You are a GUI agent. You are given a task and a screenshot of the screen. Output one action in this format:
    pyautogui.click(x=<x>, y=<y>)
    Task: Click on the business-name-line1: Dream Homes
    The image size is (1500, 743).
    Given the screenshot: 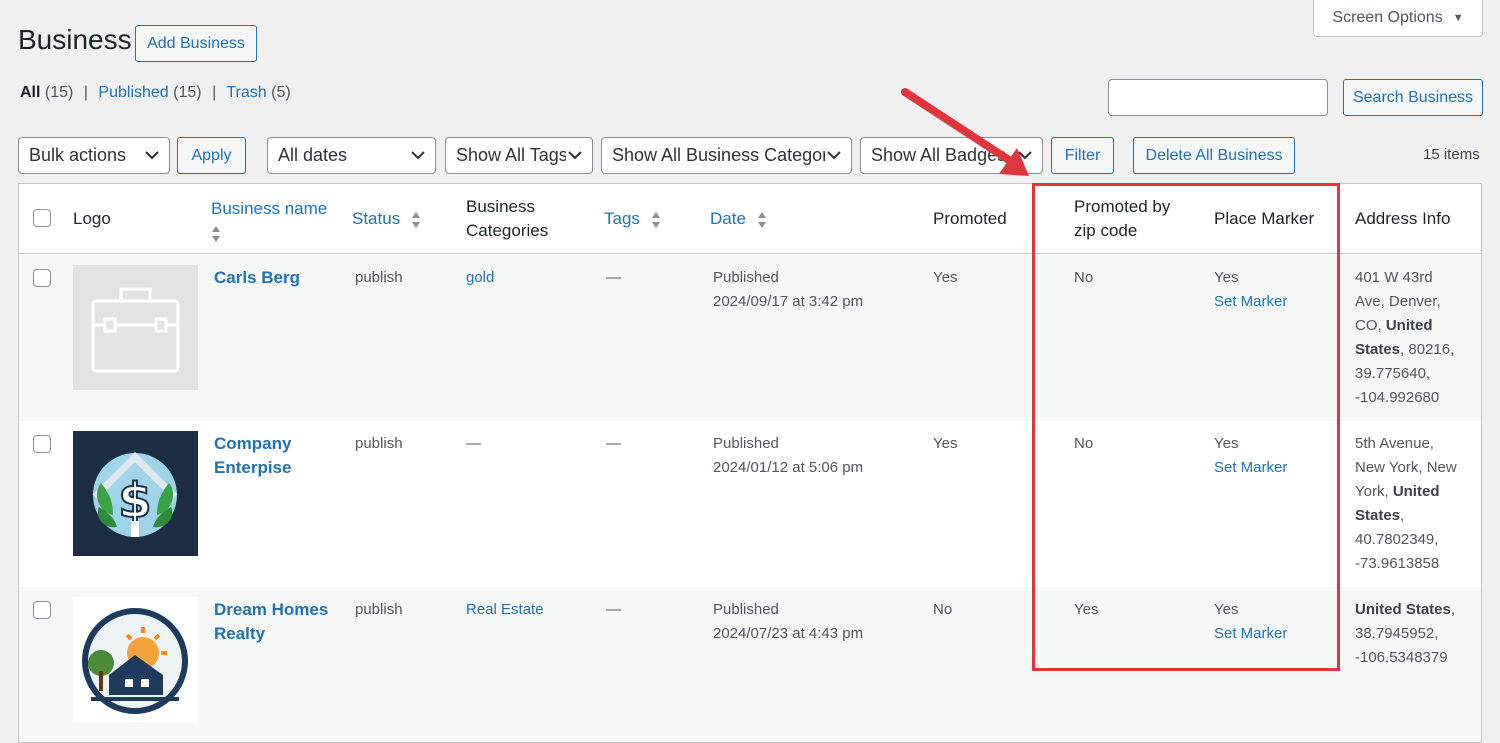 What is the action you would take?
    pyautogui.click(x=271, y=609)
    